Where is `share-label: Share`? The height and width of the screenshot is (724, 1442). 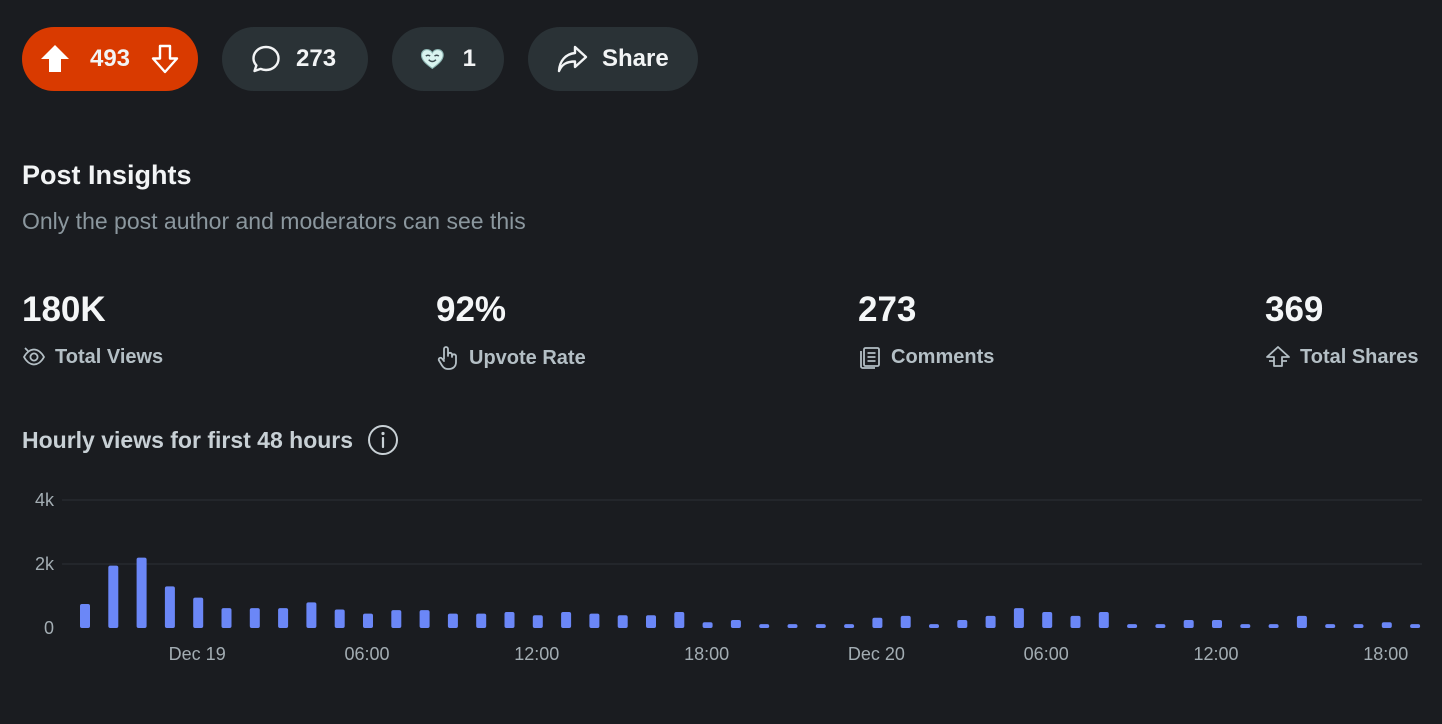
share-label: Share is located at coordinates (635, 58).